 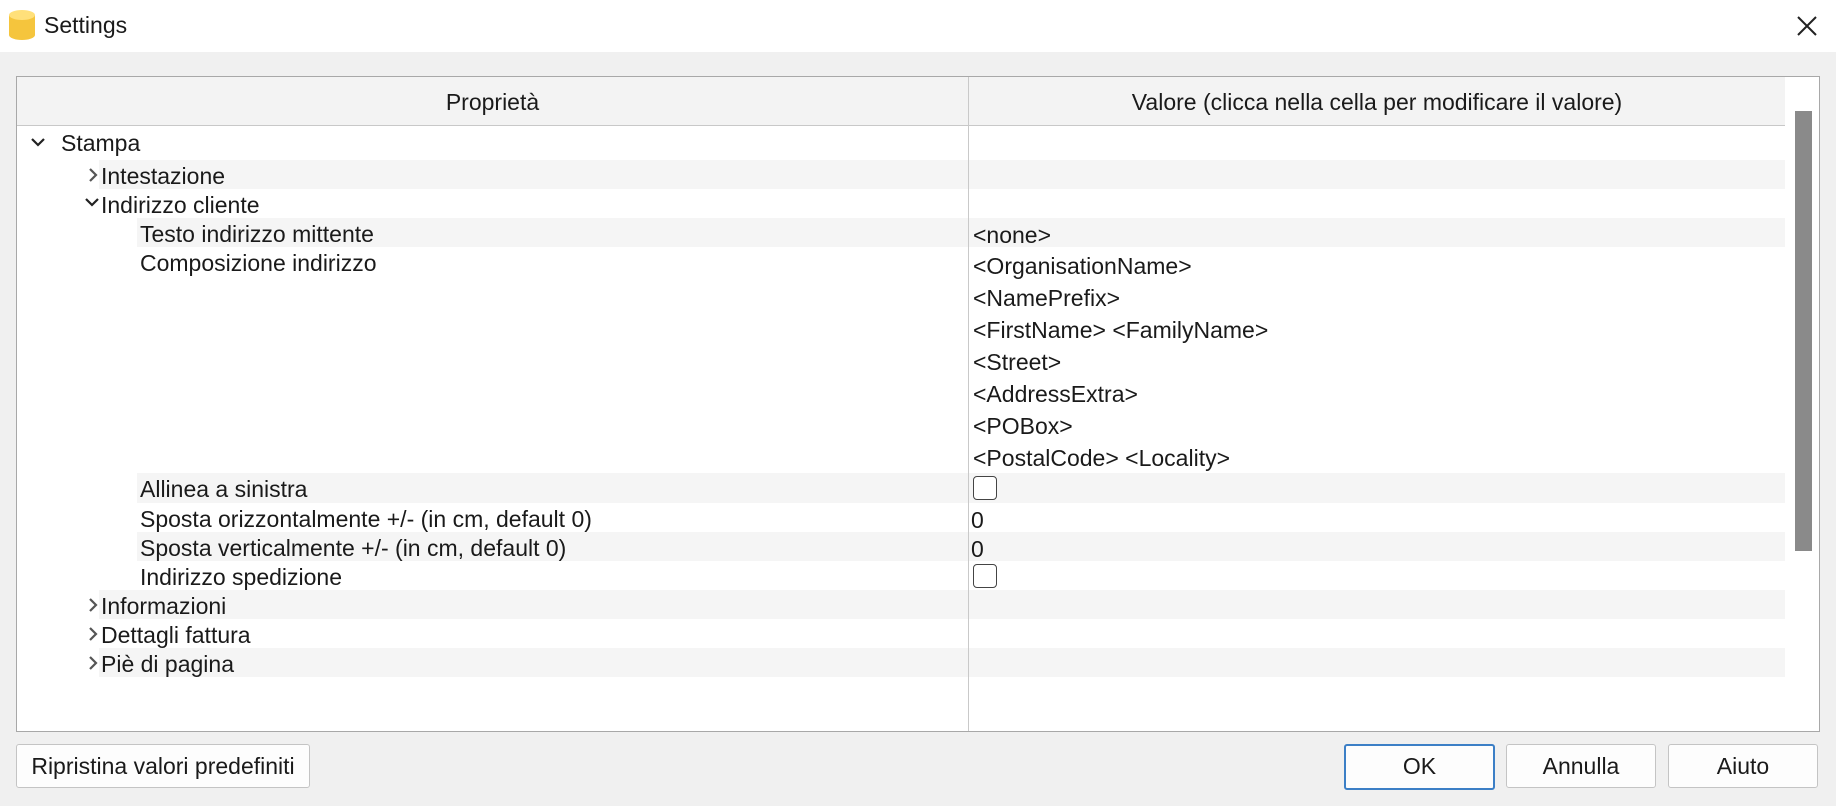 I want to click on tree-row-label: Composizione indirizzo, so click(x=258, y=263).